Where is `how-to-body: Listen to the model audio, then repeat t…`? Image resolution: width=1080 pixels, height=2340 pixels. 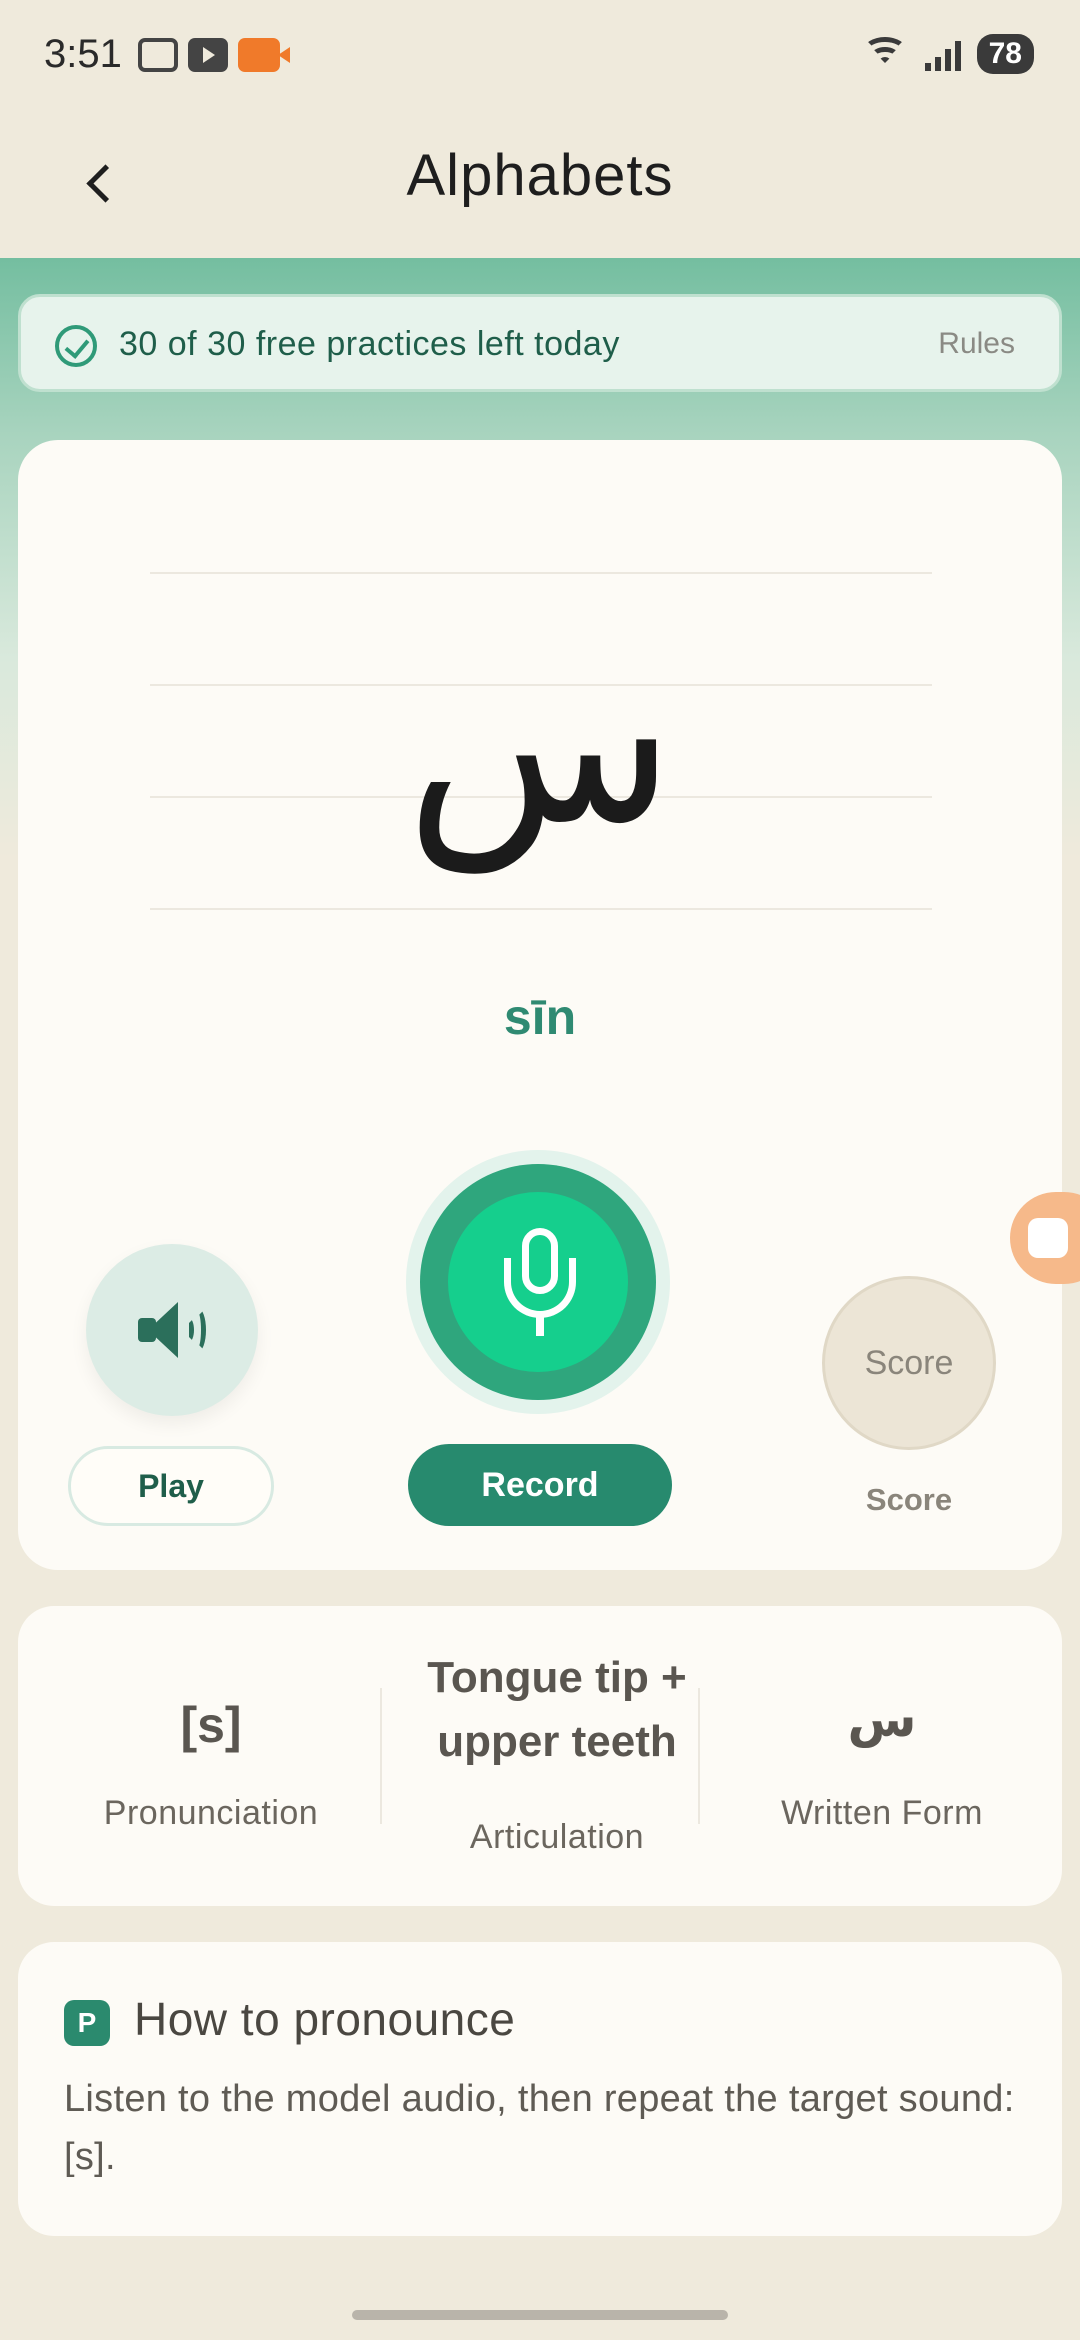 how-to-body: Listen to the model audio, then repeat t… is located at coordinates (539, 2128).